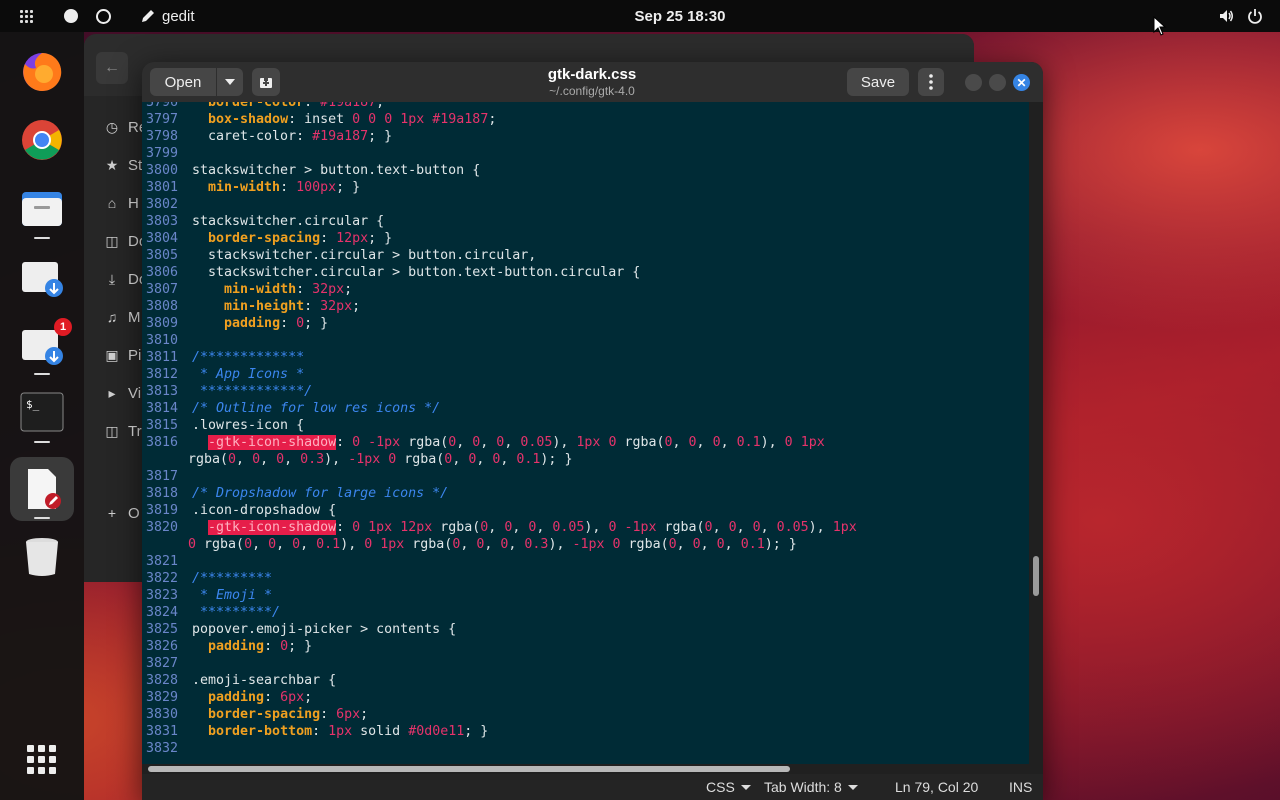 The height and width of the screenshot is (800, 1280). Describe the element at coordinates (26, 16) in the screenshot. I see `activities-grid-icon` at that location.